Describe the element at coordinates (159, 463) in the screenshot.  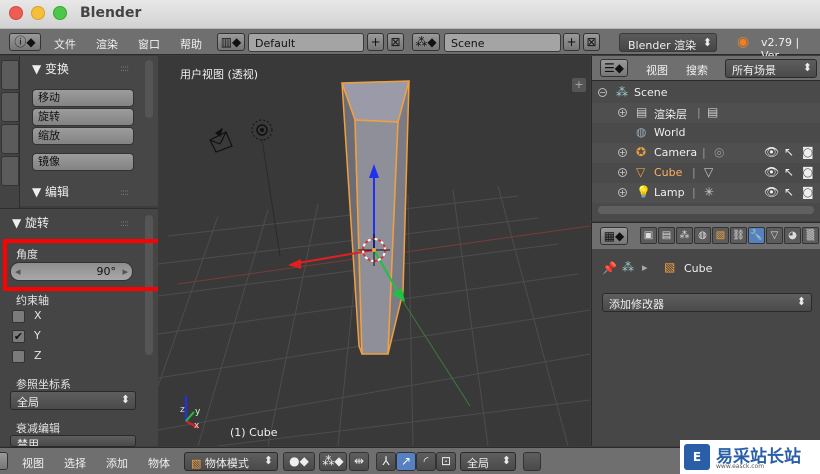
I see `viewport-menu-object: 物体` at that location.